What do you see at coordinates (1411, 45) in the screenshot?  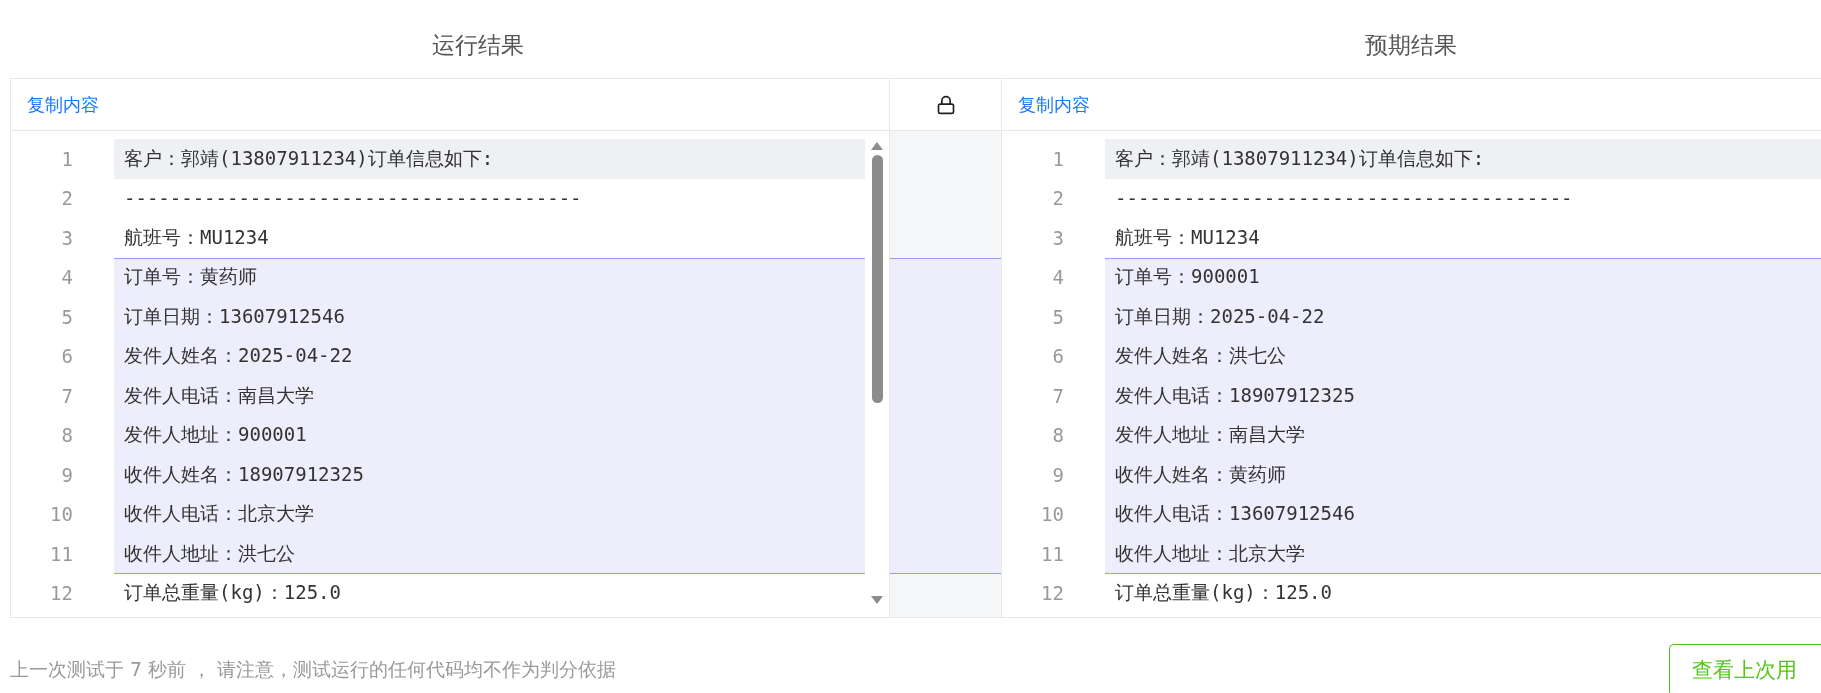 I see `result-heading: 预期结果` at bounding box center [1411, 45].